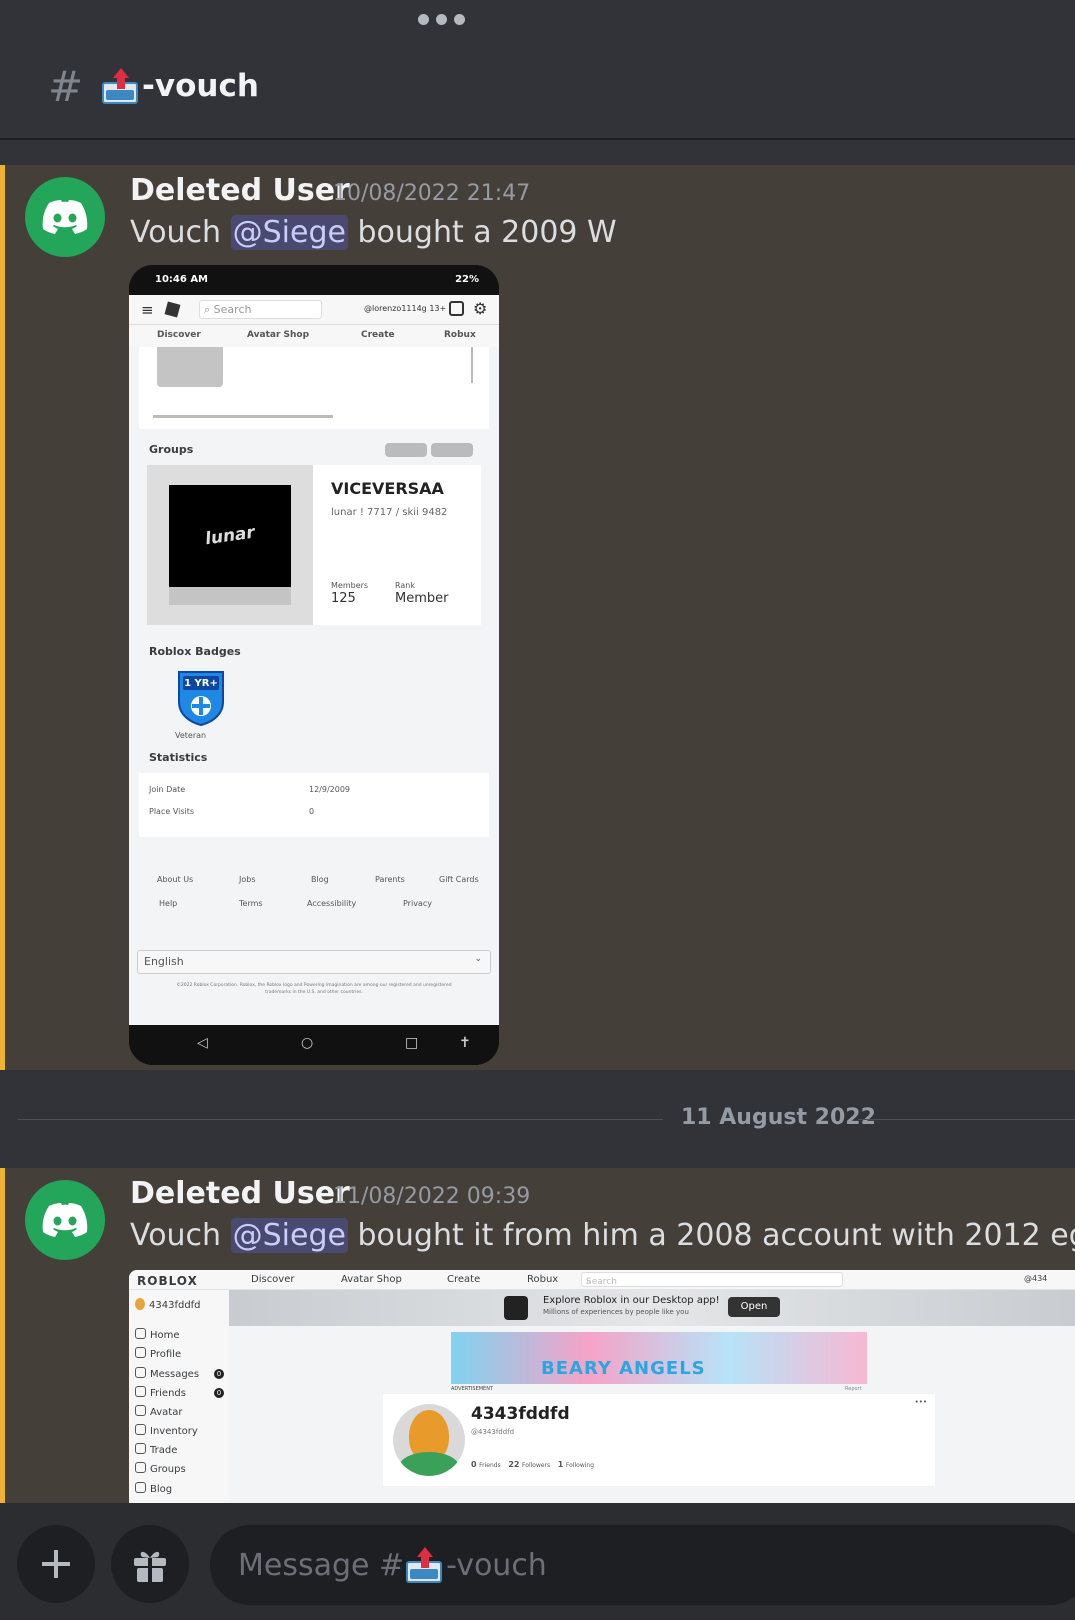  I want to click on home-icon, so click(140, 1333).